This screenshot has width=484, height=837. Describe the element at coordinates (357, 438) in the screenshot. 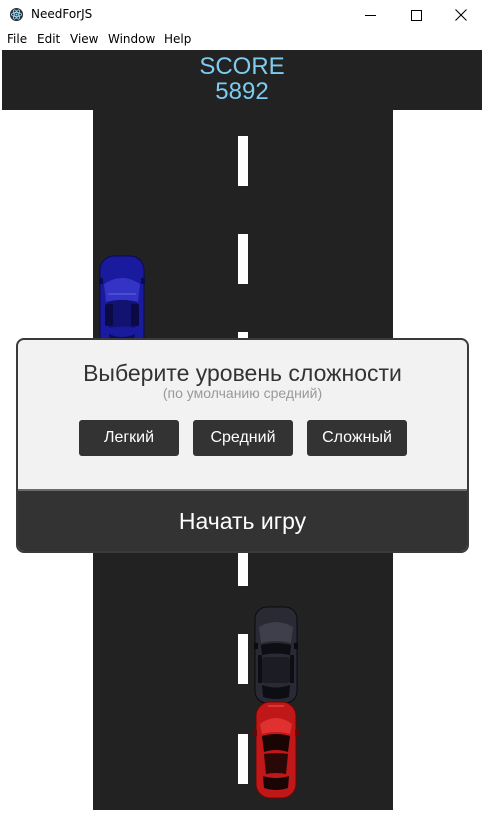

I see `hard-button: Сложный` at that location.